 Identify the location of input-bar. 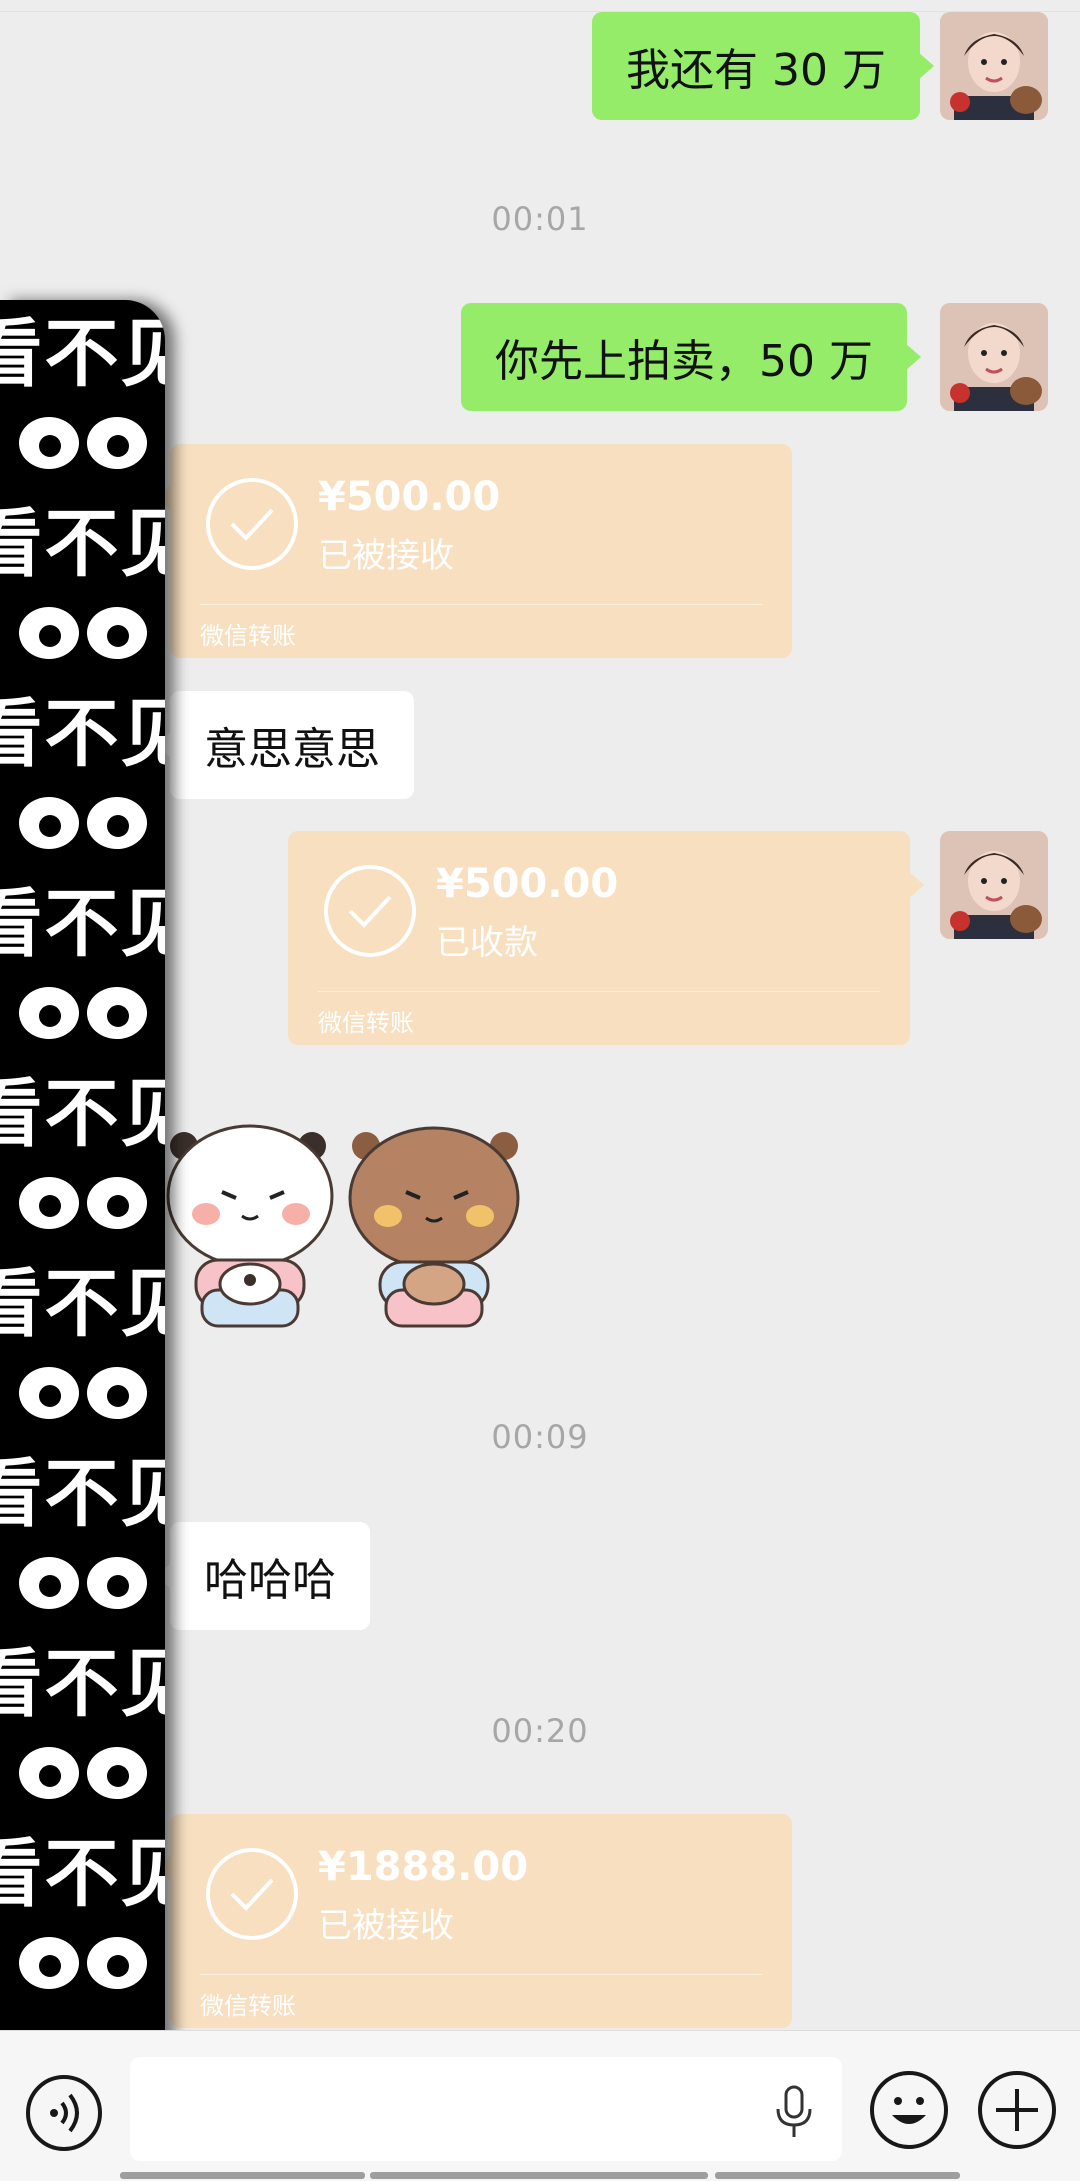
(540, 2105).